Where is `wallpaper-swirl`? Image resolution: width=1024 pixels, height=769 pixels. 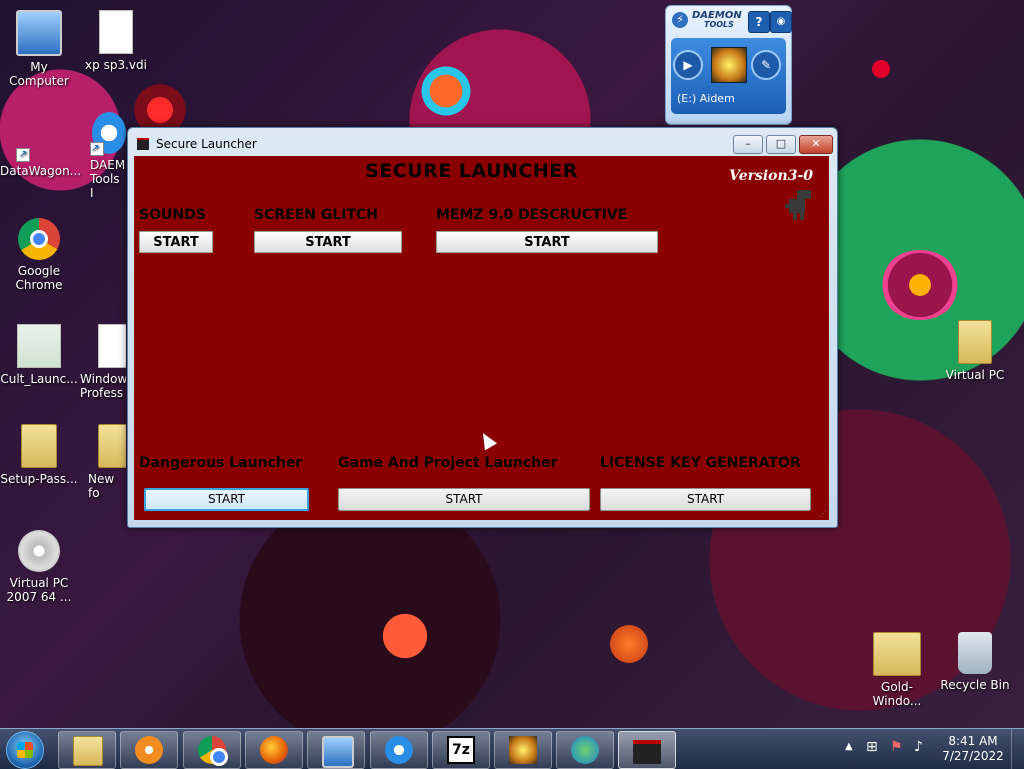
wallpaper-swirl is located at coordinates (446, 91).